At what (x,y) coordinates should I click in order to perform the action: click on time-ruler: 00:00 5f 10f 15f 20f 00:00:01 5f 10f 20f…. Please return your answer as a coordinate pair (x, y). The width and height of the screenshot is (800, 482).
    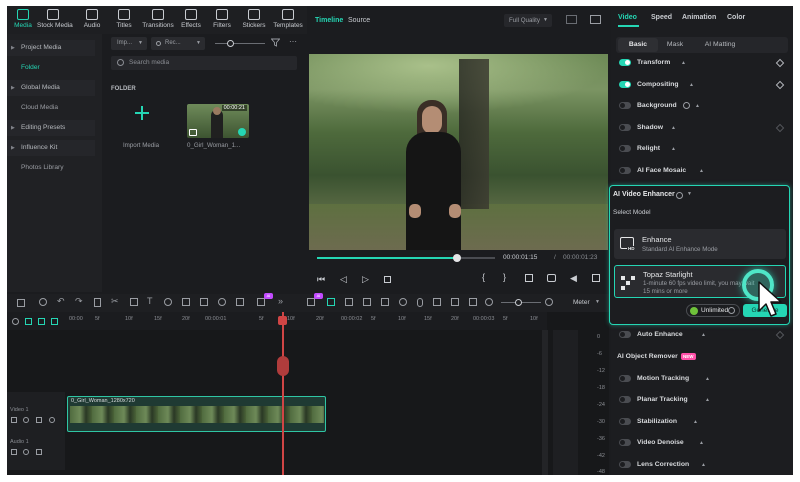
    Looking at the image, I should click on (306, 321).